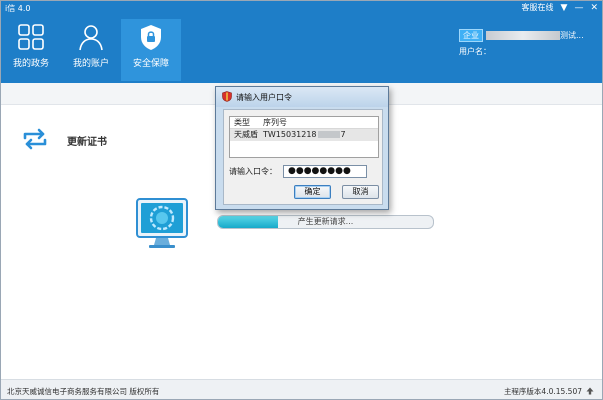  Describe the element at coordinates (542, 391) in the screenshot. I see `version-text: 主程序版本4.0.15.507` at that location.